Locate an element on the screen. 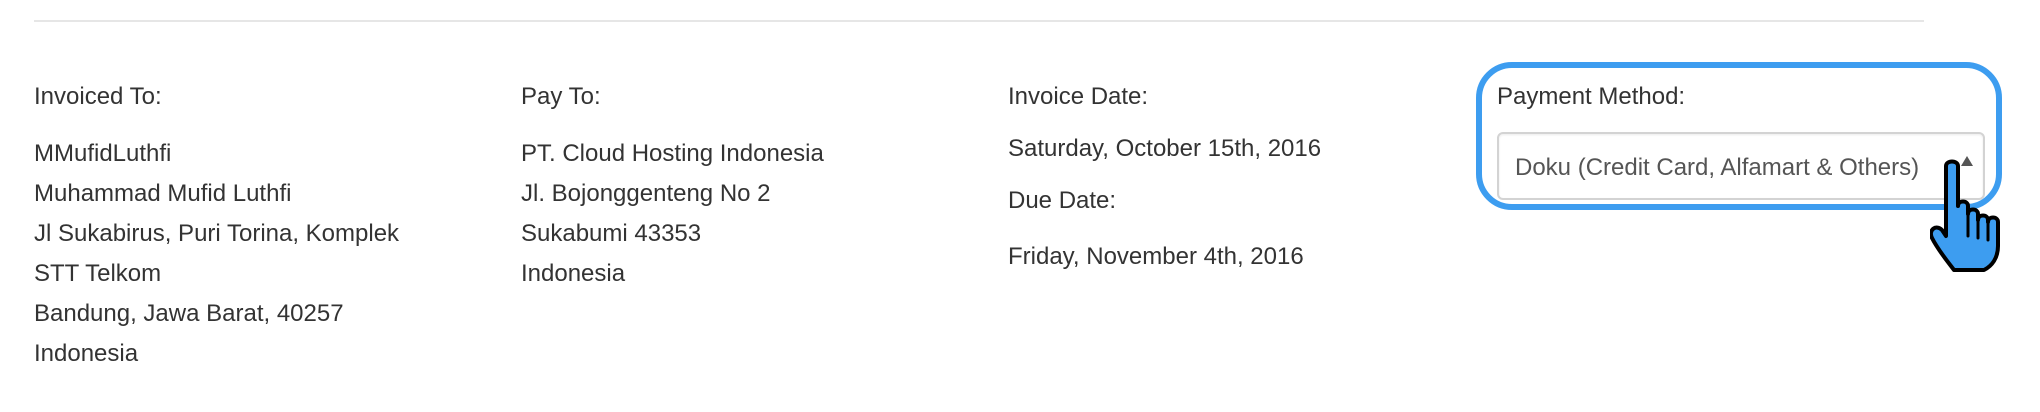 This screenshot has width=2040, height=412. pay-to-line: Jl. Bojonggenteng No 2 is located at coordinates (646, 193).